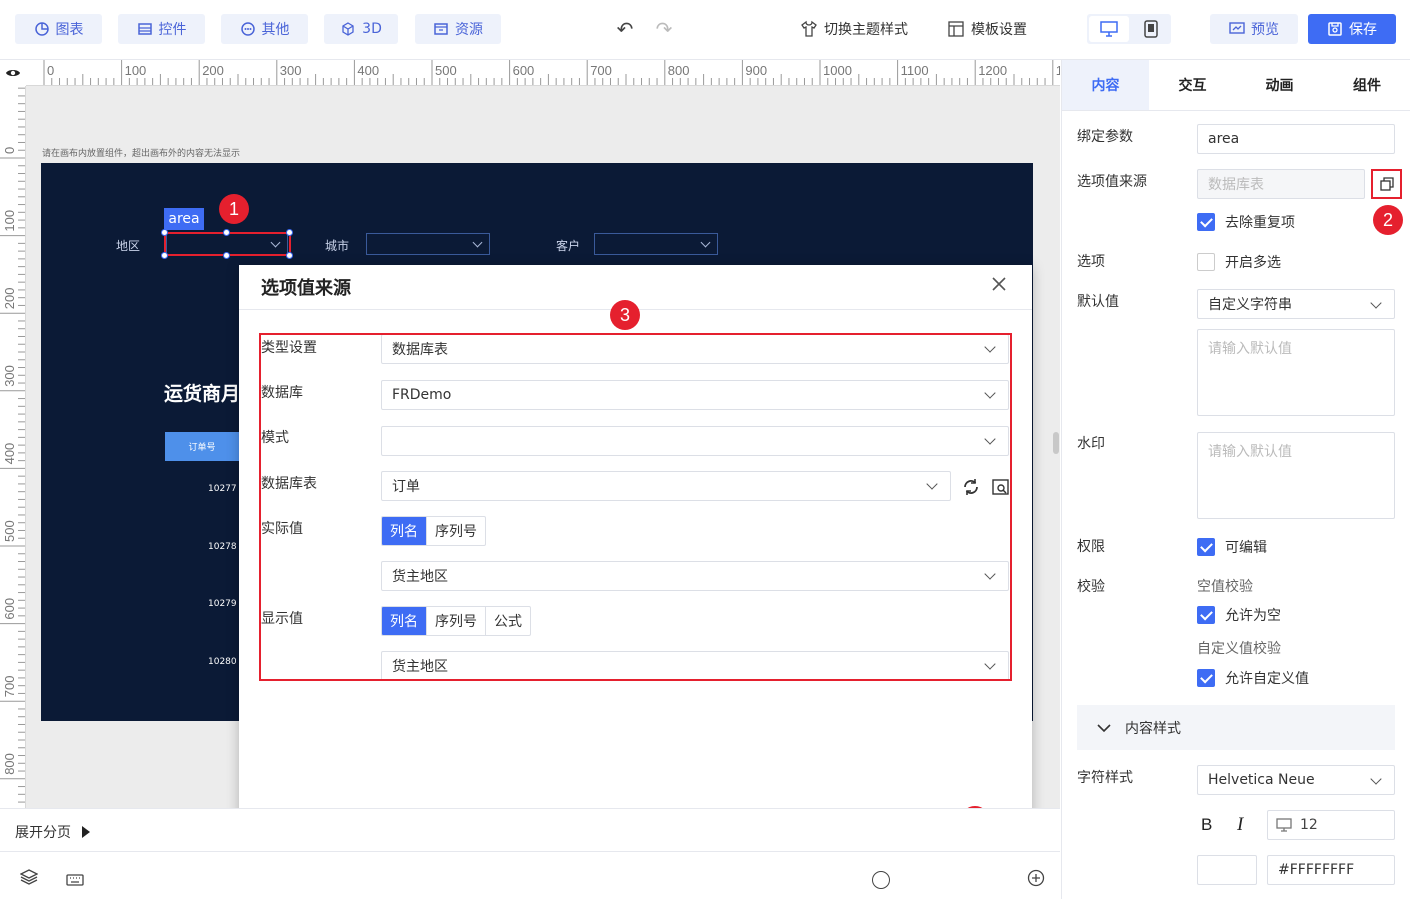 The width and height of the screenshot is (1410, 899). I want to click on template-settings-button: 模板设置, so click(987, 29).